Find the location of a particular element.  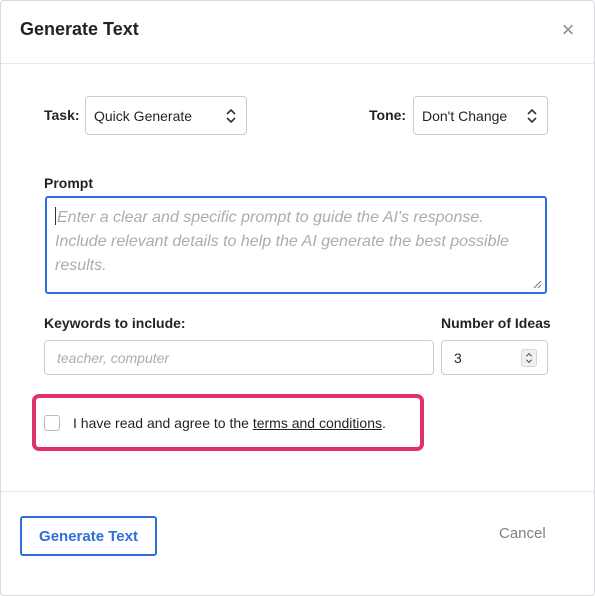

resize-handle-icon is located at coordinates (537, 284).